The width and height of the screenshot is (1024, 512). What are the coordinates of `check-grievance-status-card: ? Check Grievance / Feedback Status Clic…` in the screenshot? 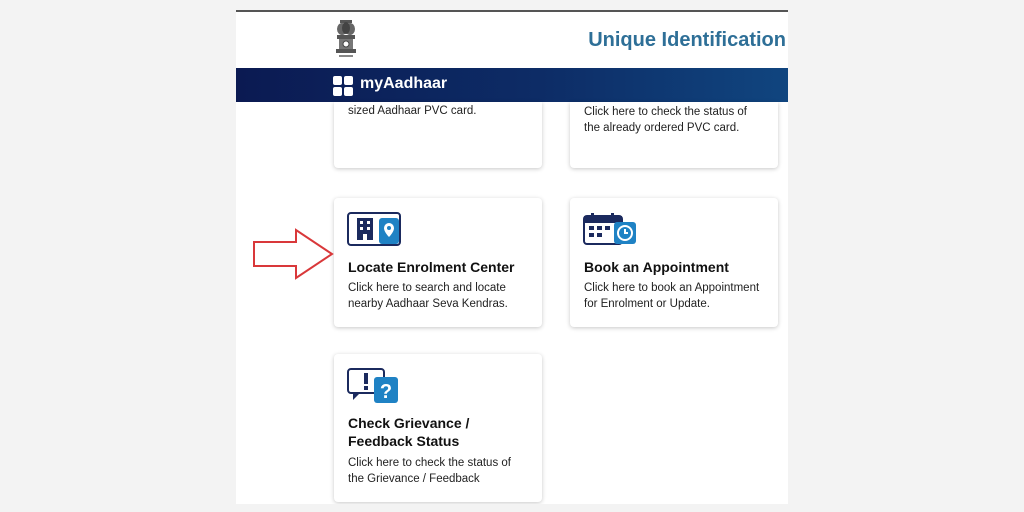 It's located at (438, 428).